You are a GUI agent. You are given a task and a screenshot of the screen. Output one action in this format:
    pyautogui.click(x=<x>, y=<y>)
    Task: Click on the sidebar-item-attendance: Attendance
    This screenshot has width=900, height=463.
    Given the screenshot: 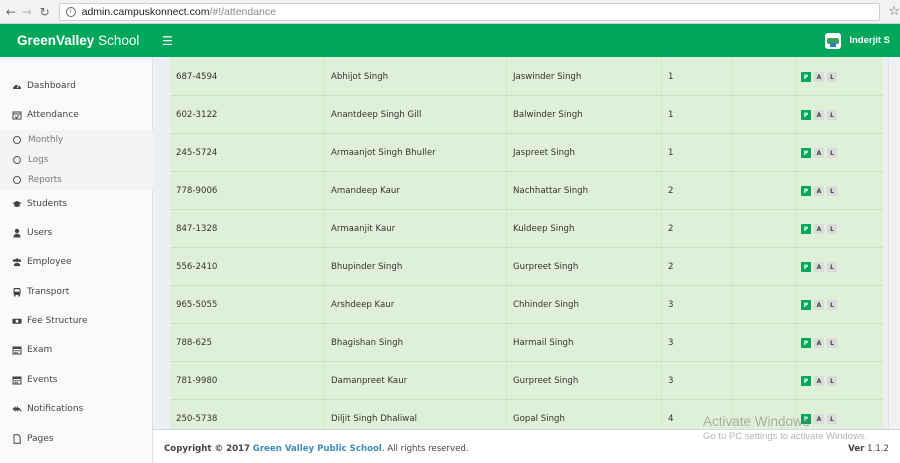 What is the action you would take?
    pyautogui.click(x=76, y=115)
    